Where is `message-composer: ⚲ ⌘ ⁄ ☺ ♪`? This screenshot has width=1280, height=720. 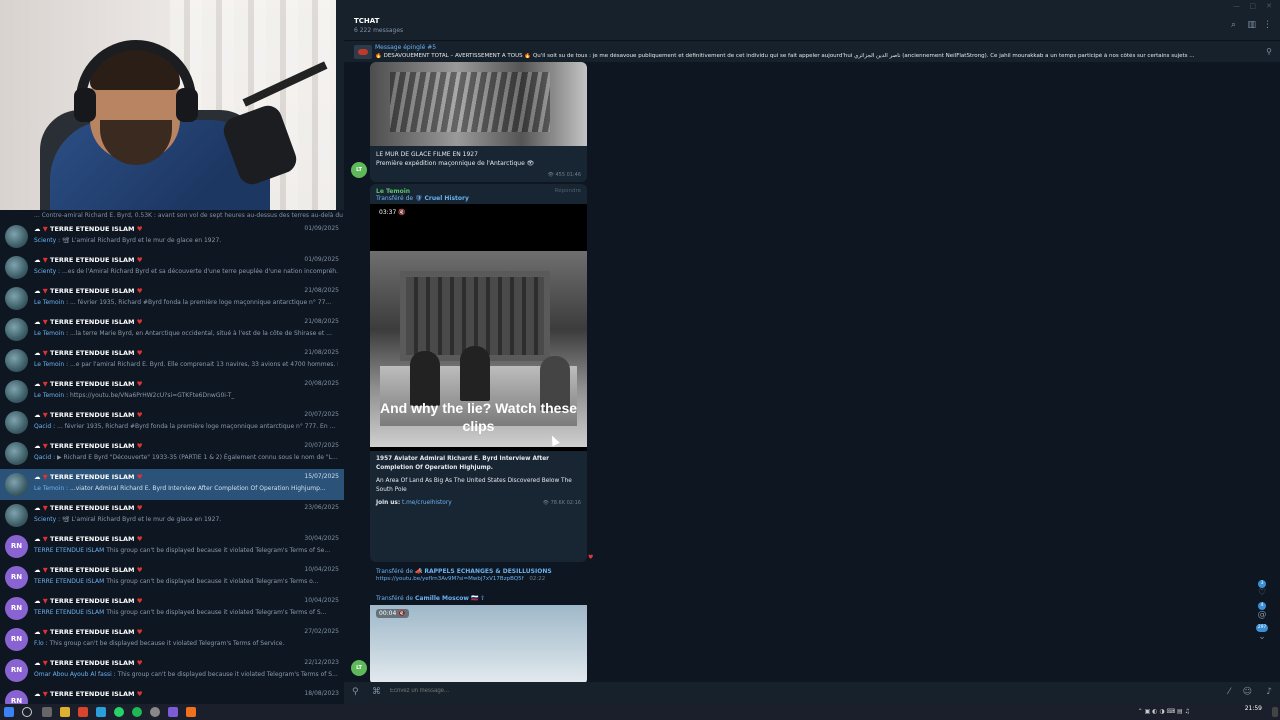 message-composer: ⚲ ⌘ ⁄ ☺ ♪ is located at coordinates (812, 693).